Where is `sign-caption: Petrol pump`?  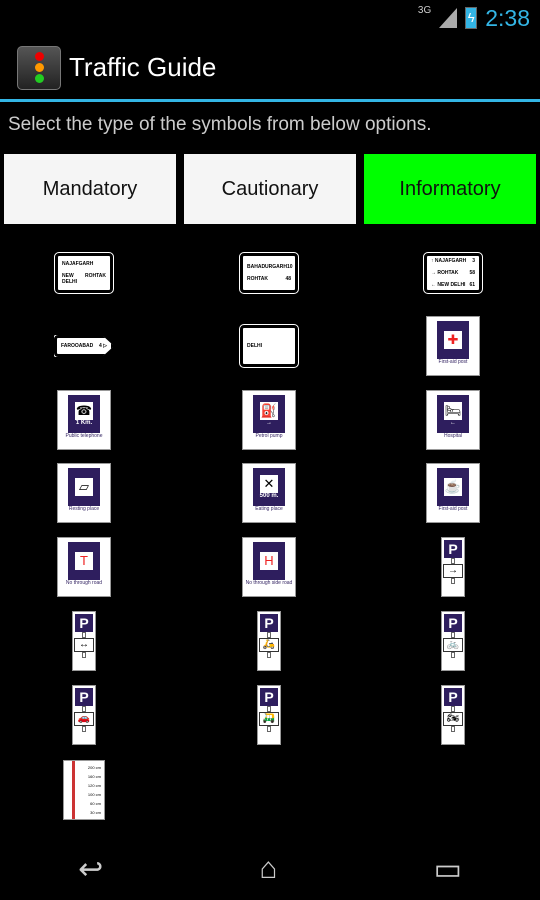
sign-caption: Petrol pump is located at coordinates (269, 436).